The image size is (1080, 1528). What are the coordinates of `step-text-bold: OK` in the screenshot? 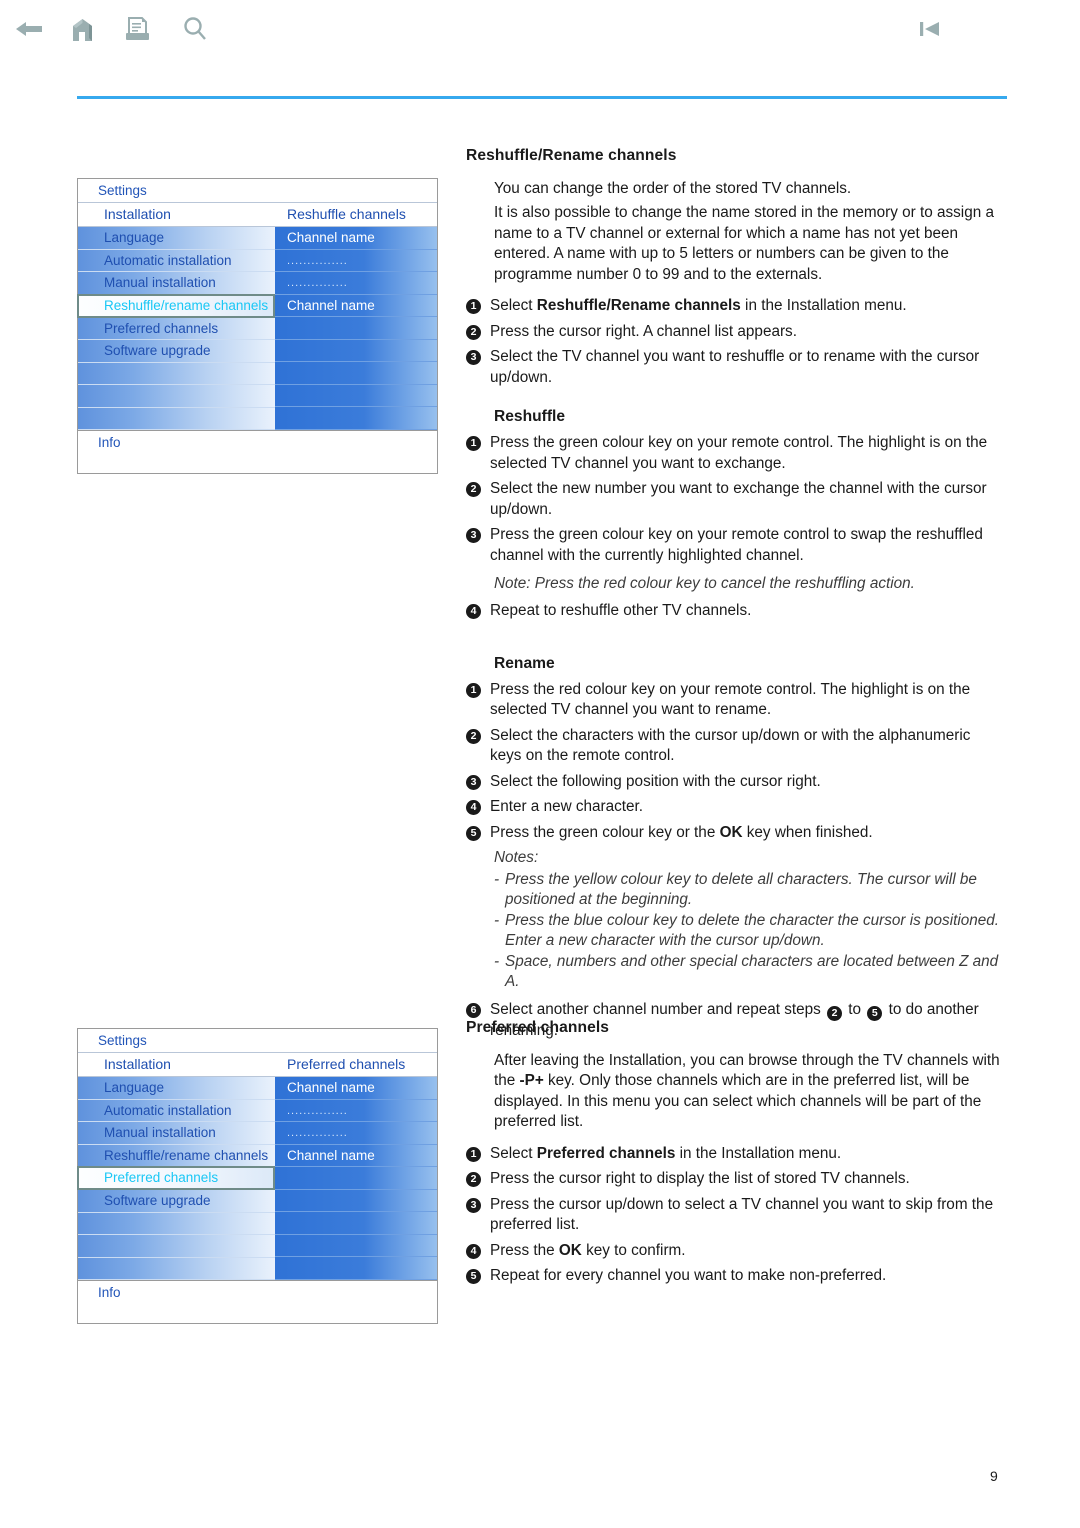 It's located at (731, 832).